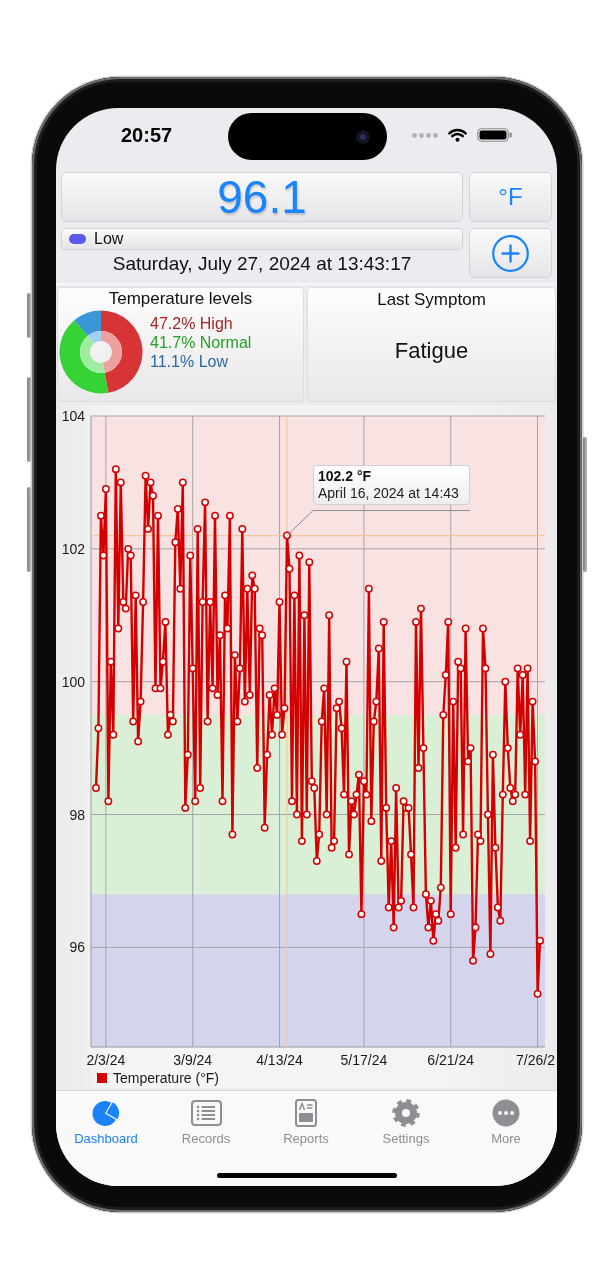 The image size is (612, 1288). I want to click on tab: Dashboard, so click(106, 1123).